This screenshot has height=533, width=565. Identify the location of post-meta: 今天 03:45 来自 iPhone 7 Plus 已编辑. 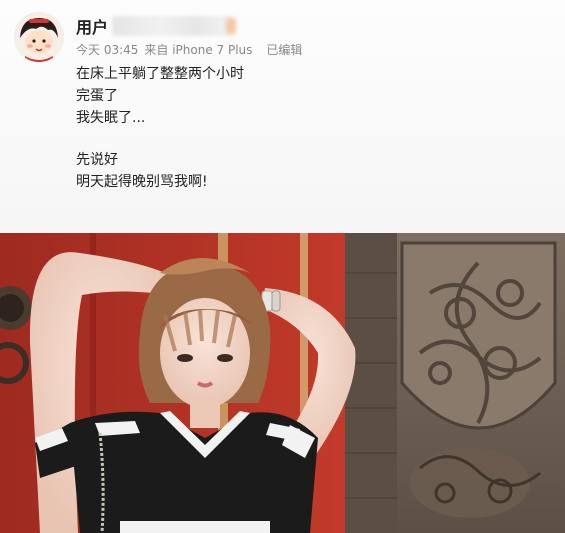
(189, 49).